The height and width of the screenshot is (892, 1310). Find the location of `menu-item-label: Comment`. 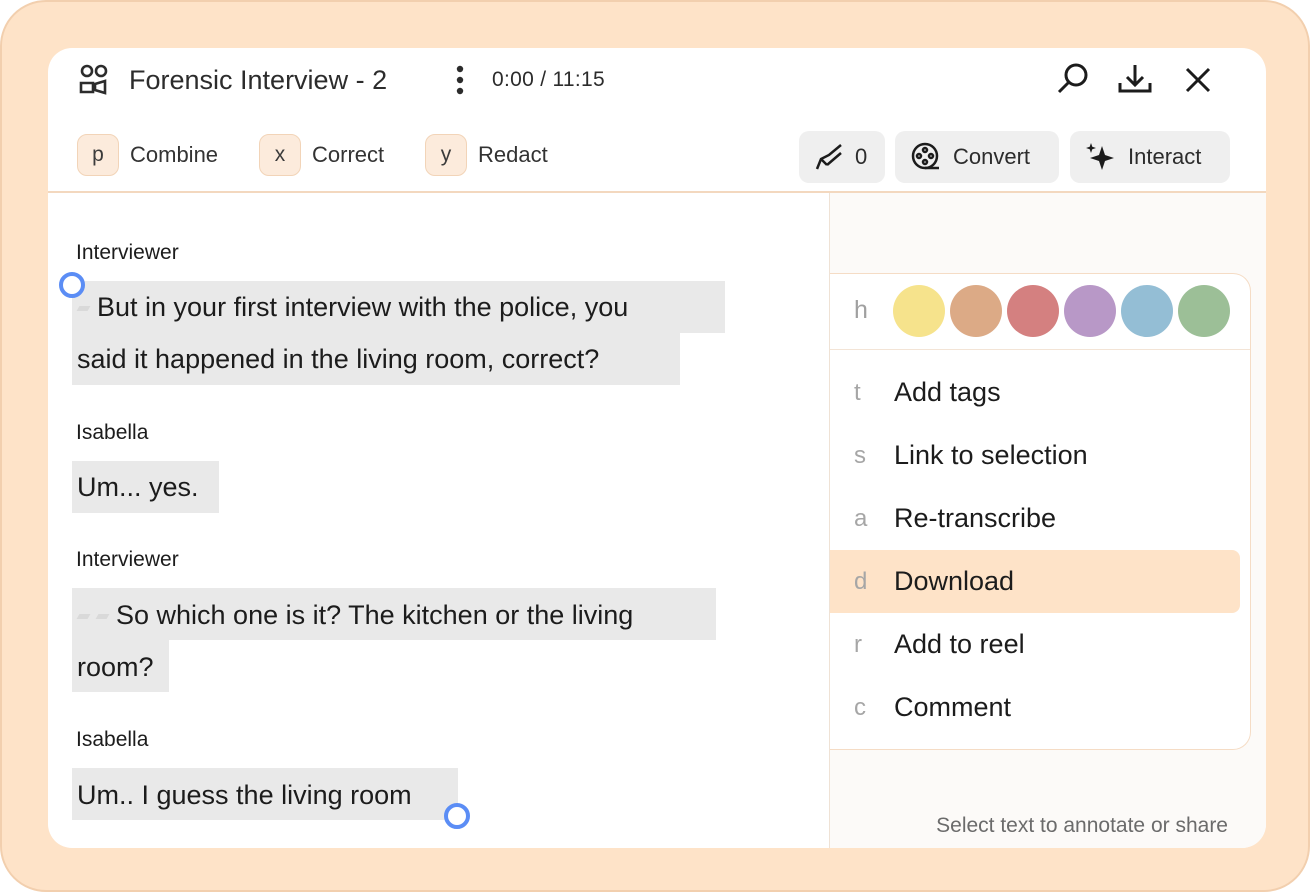

menu-item-label: Comment is located at coordinates (953, 707).